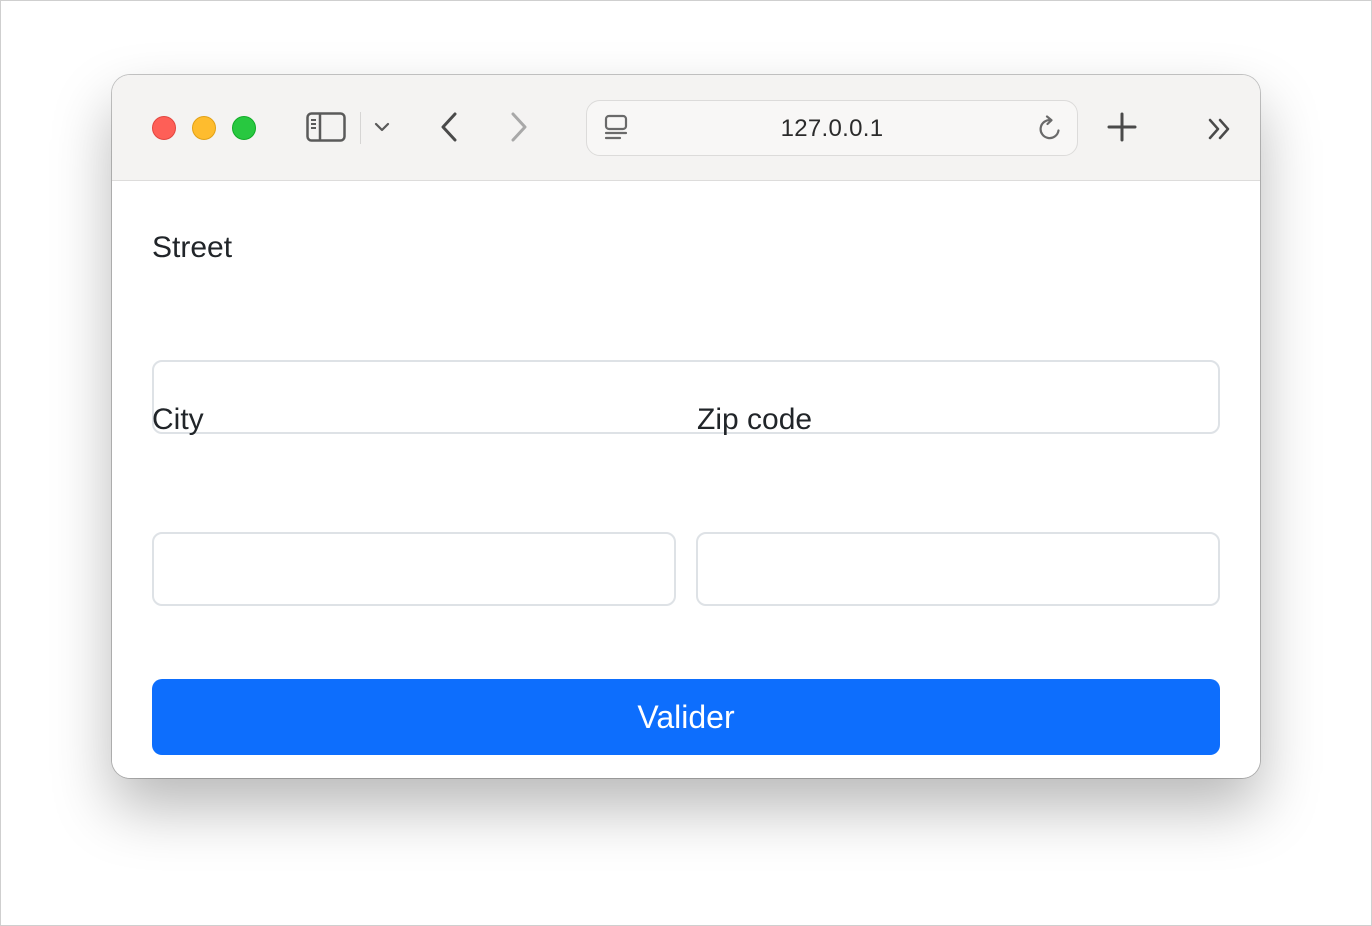  Describe the element at coordinates (360, 128) in the screenshot. I see `toolbar-divider` at that location.